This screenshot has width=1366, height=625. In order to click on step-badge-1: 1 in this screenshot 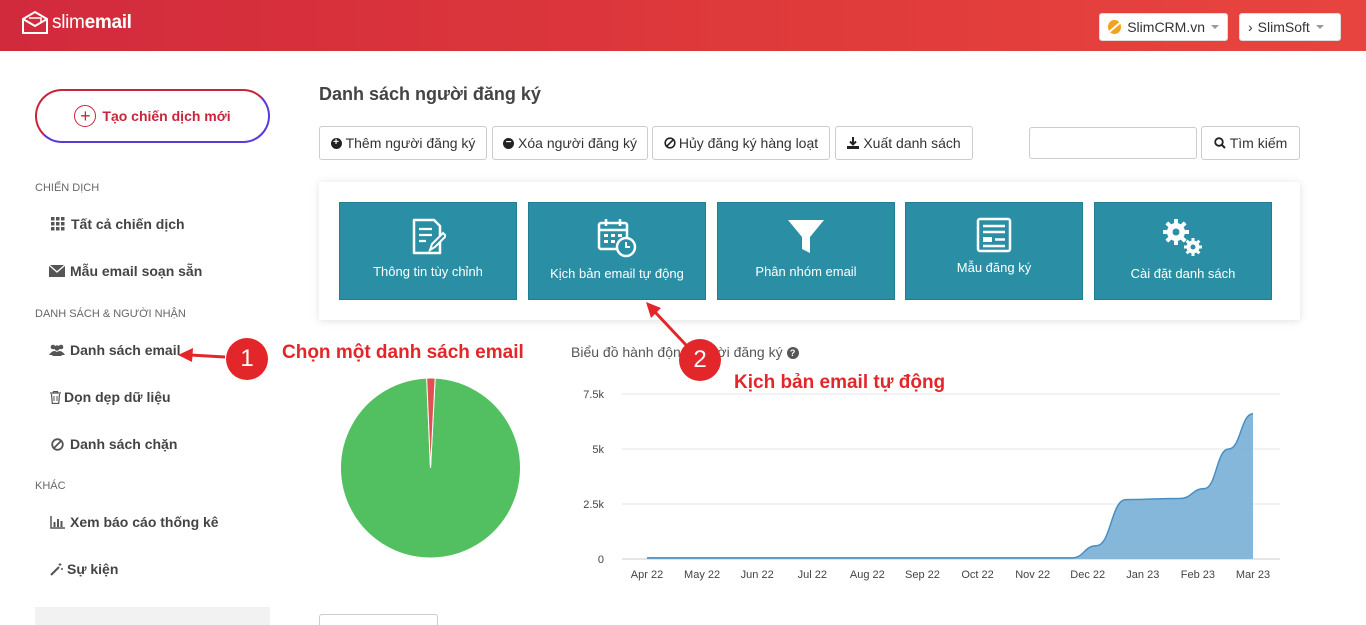, I will do `click(247, 359)`.